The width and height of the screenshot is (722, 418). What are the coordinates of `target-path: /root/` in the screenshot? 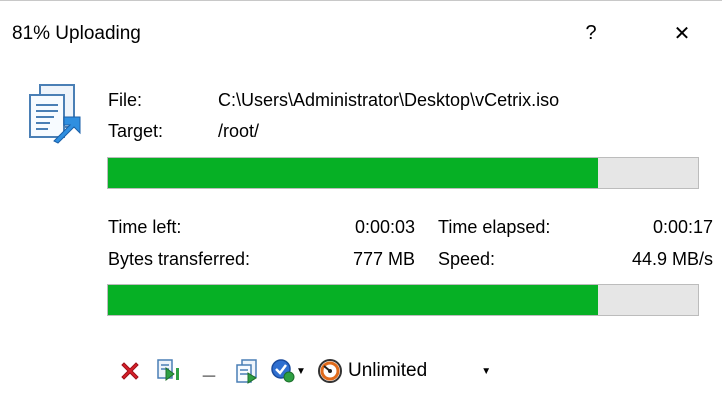 It's located at (239, 131).